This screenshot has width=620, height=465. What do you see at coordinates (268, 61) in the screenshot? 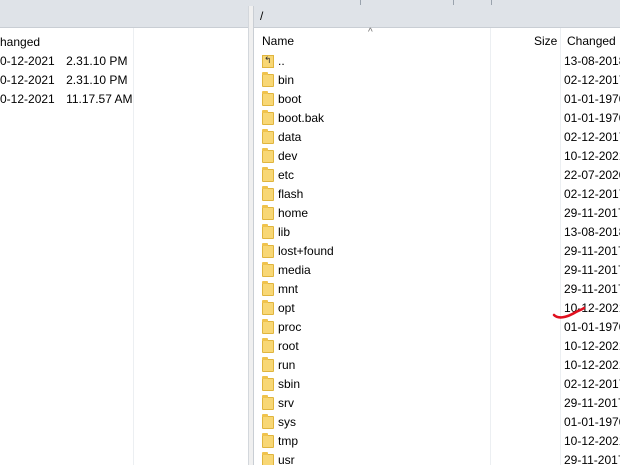
I see `parent-directory-icon: ↰` at bounding box center [268, 61].